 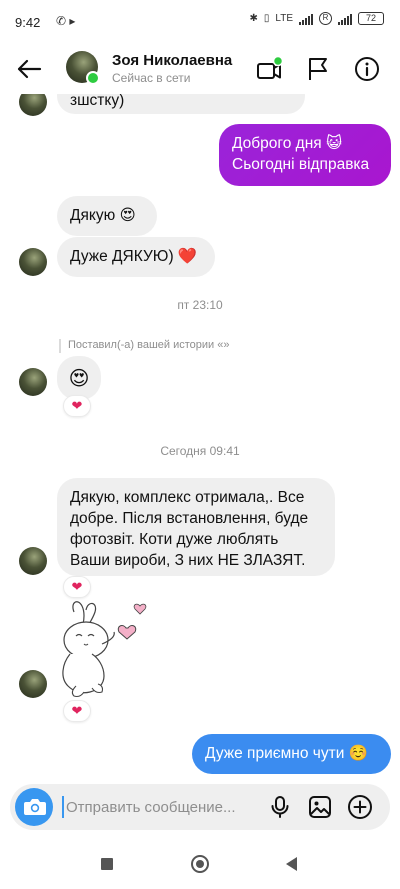 What do you see at coordinates (187, 497) in the screenshot?
I see `message-text-line1: Дякую, комплекс отримала,. Все` at bounding box center [187, 497].